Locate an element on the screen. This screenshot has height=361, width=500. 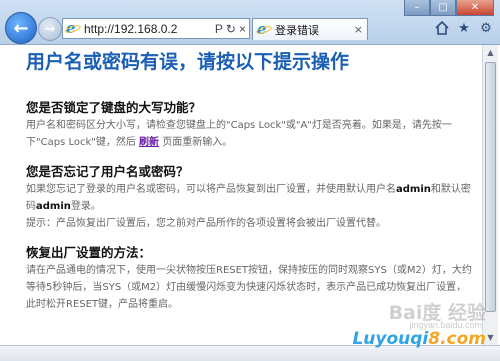
factory-reset-heading: 恢复出厂设置的方法： is located at coordinates (89, 252).